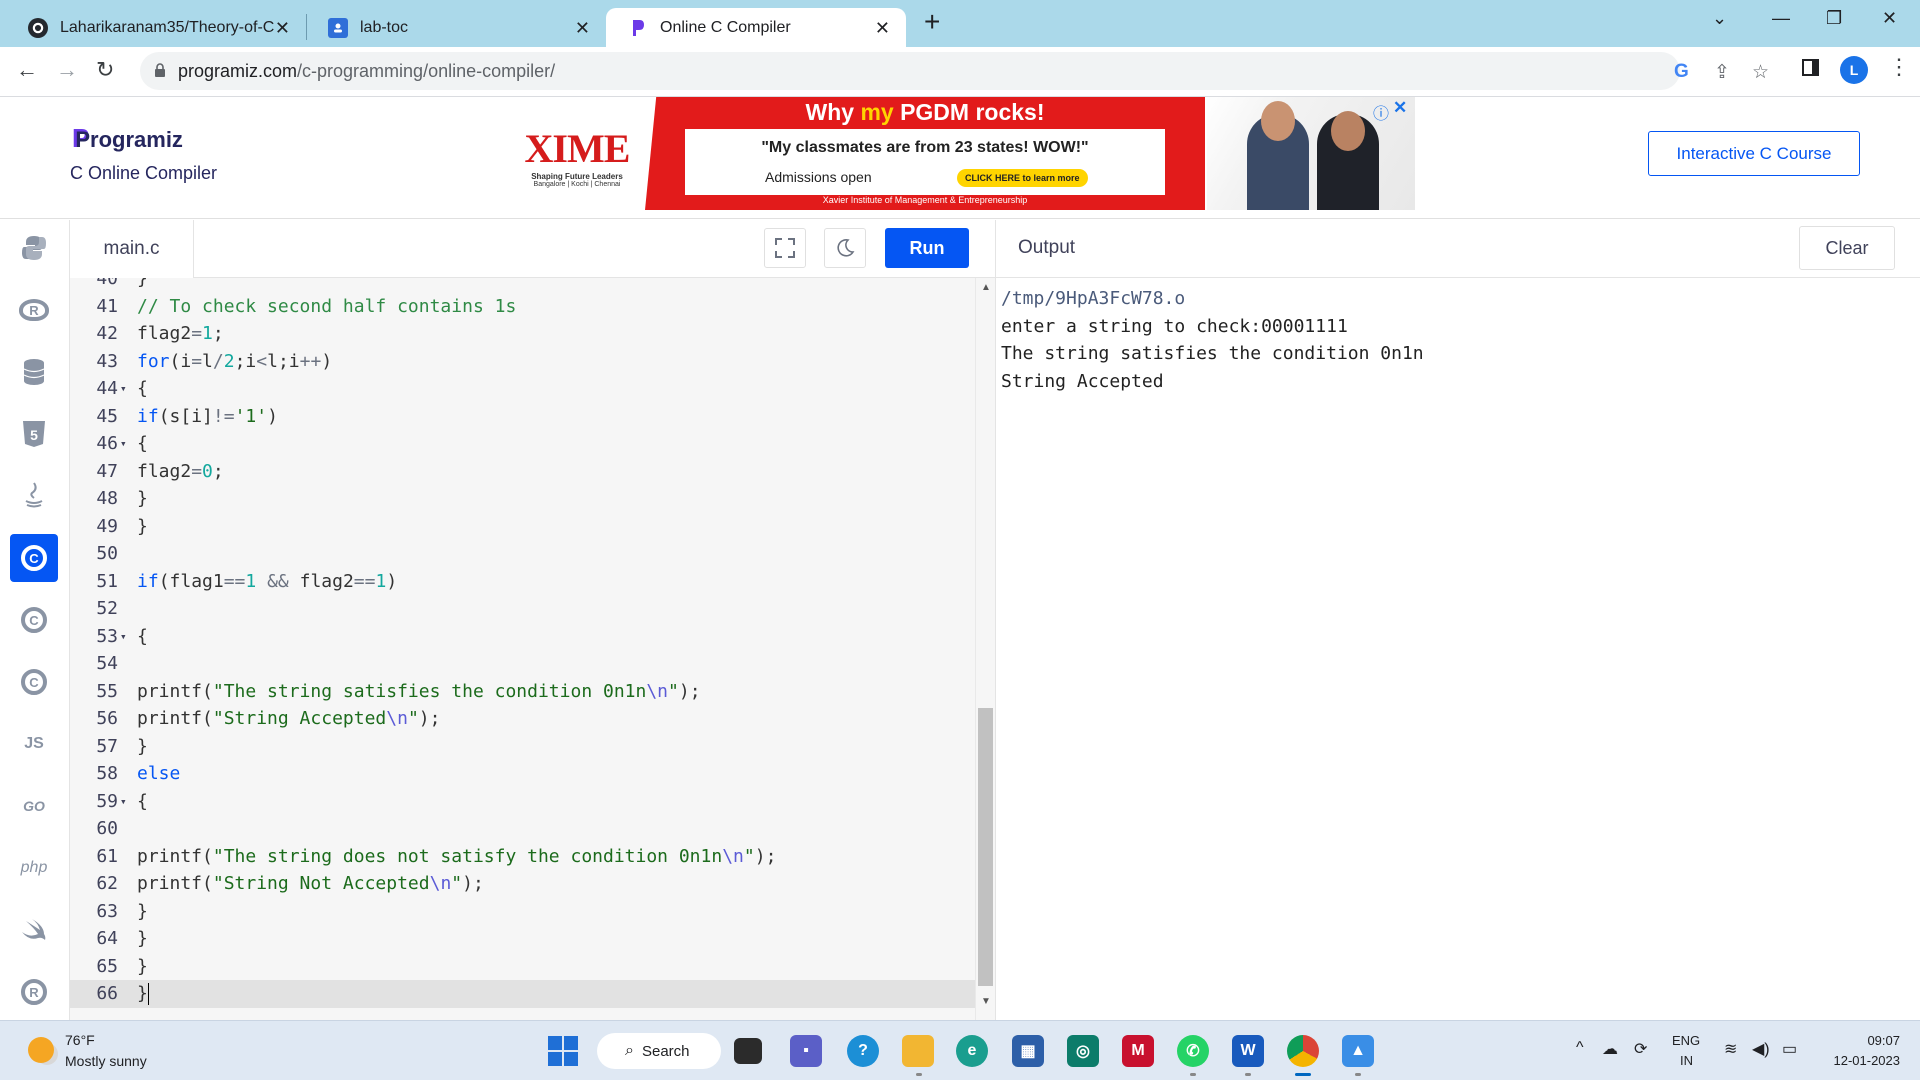 This screenshot has height=1080, width=1920. What do you see at coordinates (1610, 1049) in the screenshot?
I see `onedrive-cloud-icon: ☁` at bounding box center [1610, 1049].